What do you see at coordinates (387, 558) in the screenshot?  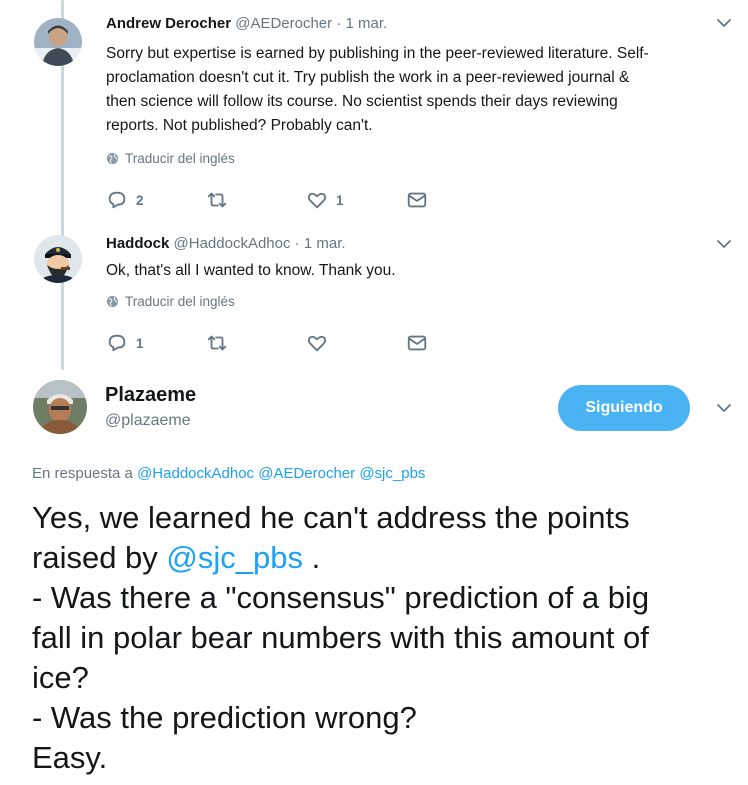 I see `tweet-text-line: raised by @sjc_pbs .` at bounding box center [387, 558].